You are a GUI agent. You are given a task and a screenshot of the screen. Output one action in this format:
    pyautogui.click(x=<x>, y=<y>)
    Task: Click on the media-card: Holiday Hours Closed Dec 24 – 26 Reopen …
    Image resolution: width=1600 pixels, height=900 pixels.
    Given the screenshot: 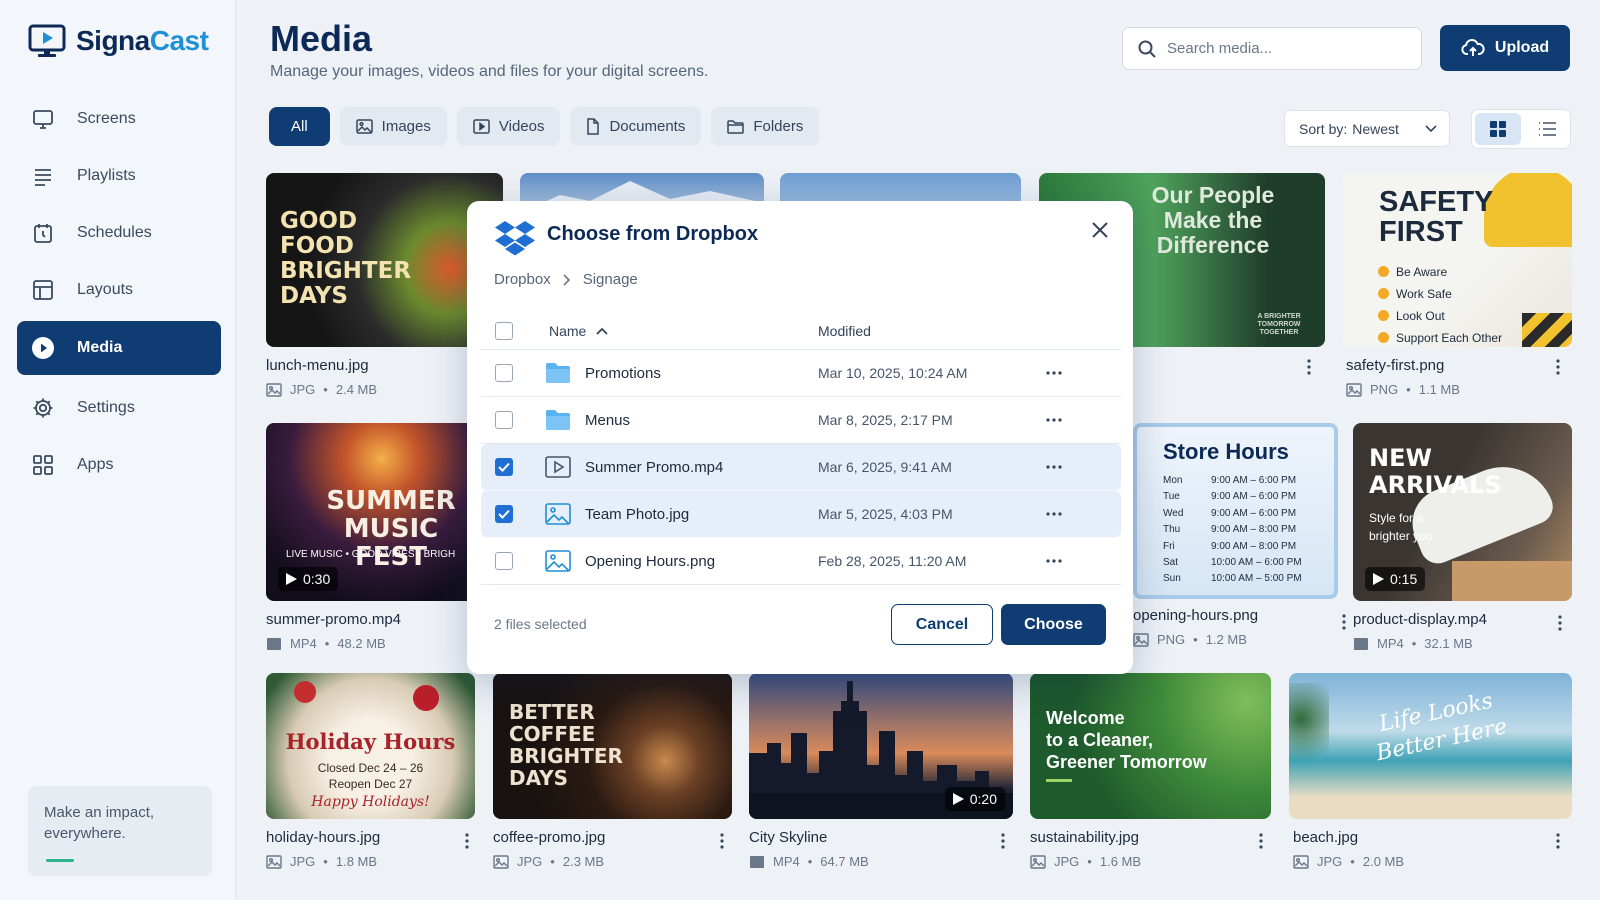 What is the action you would take?
    pyautogui.click(x=370, y=771)
    